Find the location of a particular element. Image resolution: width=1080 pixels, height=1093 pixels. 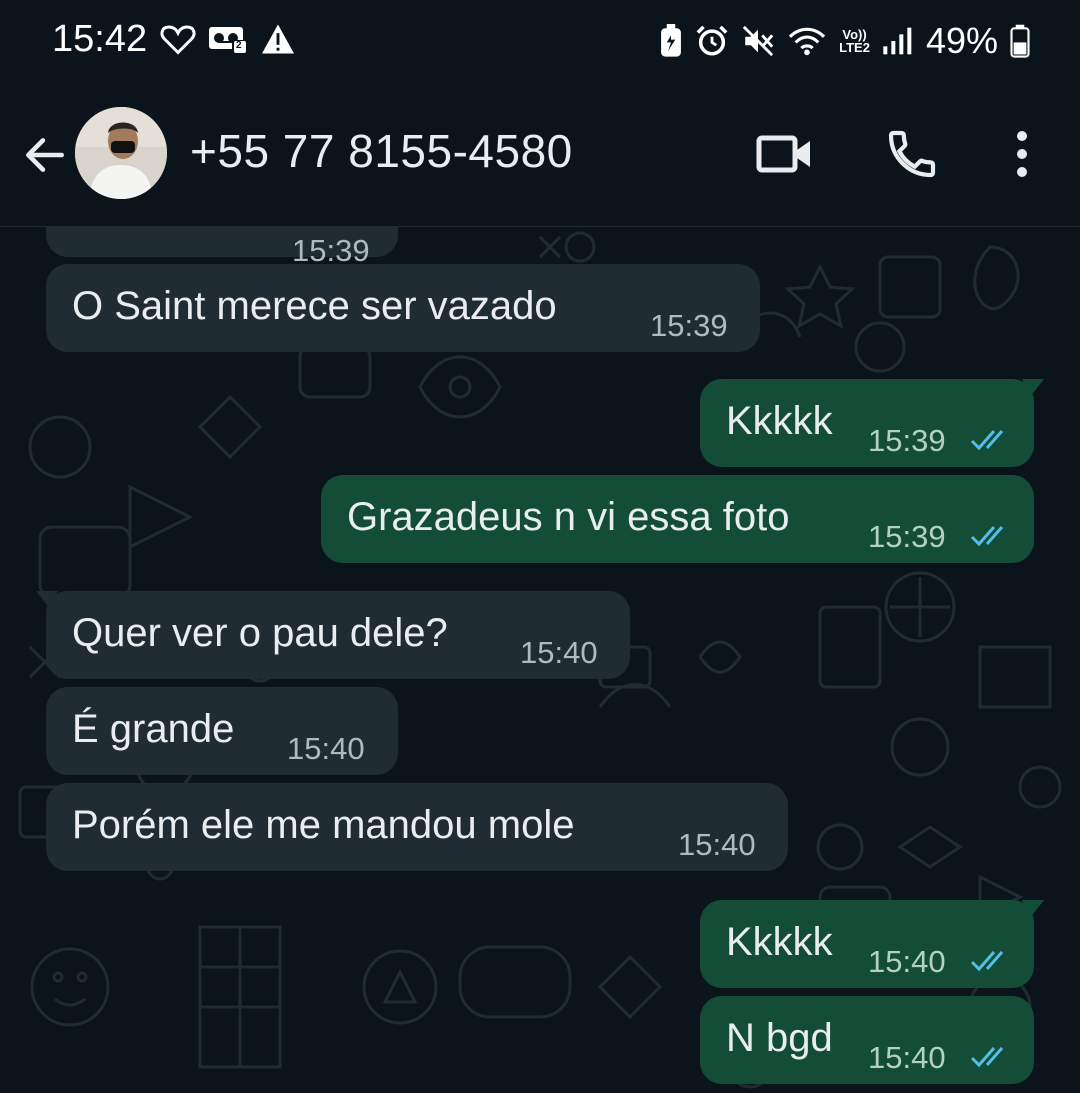

message-incoming-partial: 15:39 is located at coordinates (222, 247).